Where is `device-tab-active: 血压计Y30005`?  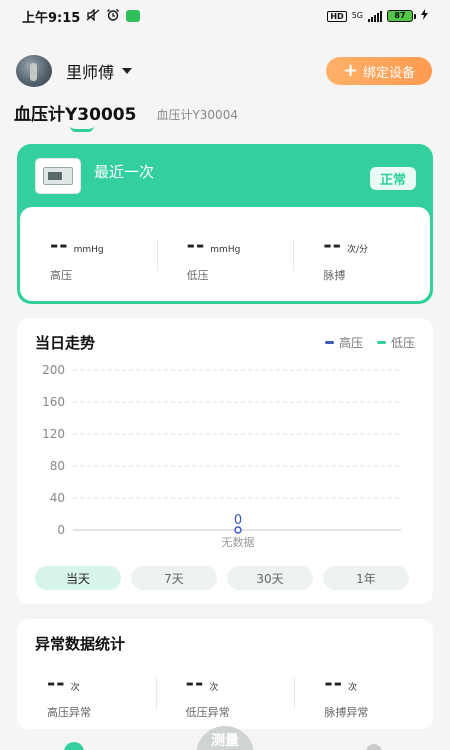
device-tab-active: 血压计Y30005 is located at coordinates (75, 116).